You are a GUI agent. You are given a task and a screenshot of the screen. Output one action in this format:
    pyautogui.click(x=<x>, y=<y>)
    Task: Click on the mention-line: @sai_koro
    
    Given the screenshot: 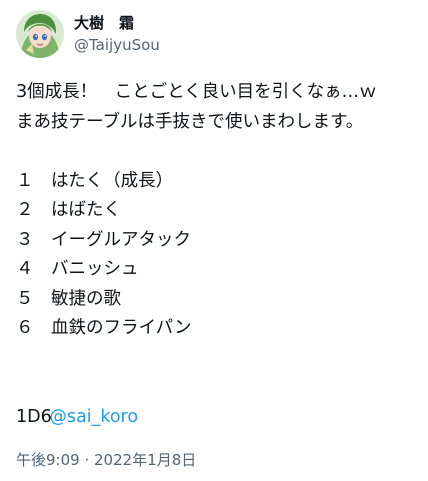 What is the action you would take?
    pyautogui.click(x=216, y=400)
    